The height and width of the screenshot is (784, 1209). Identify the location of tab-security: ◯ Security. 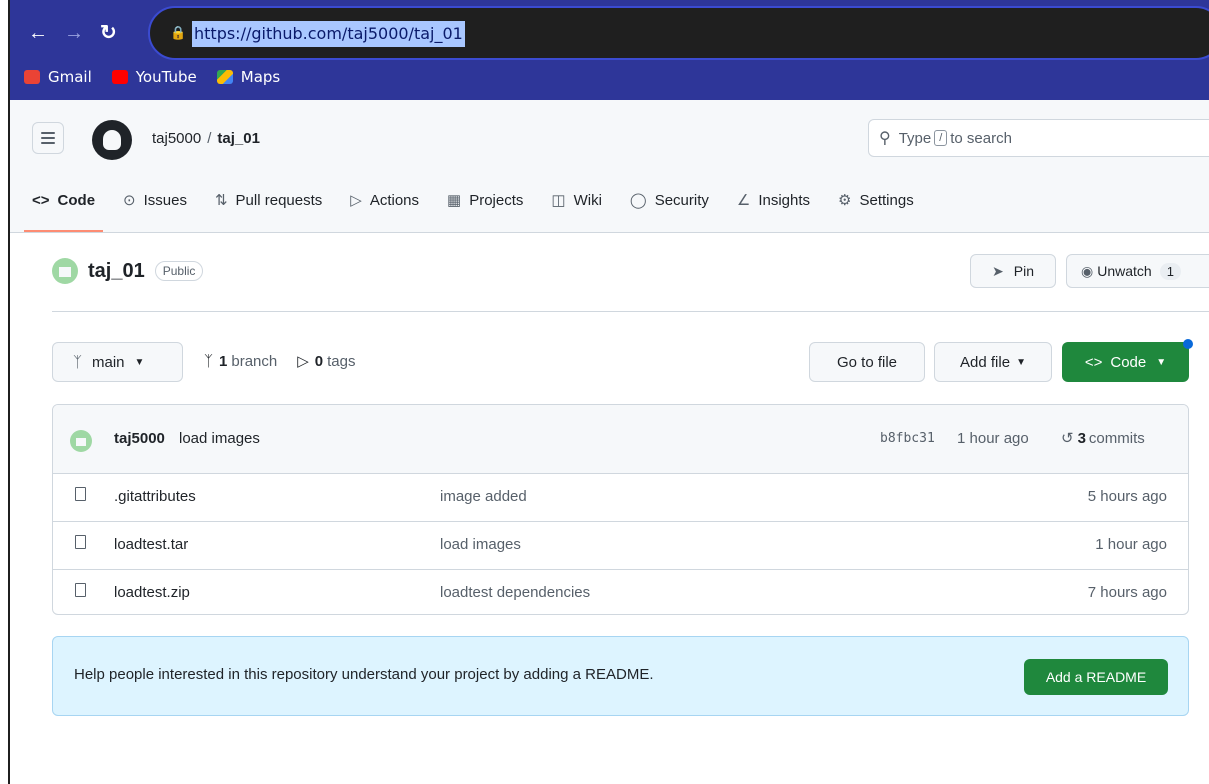
(669, 200).